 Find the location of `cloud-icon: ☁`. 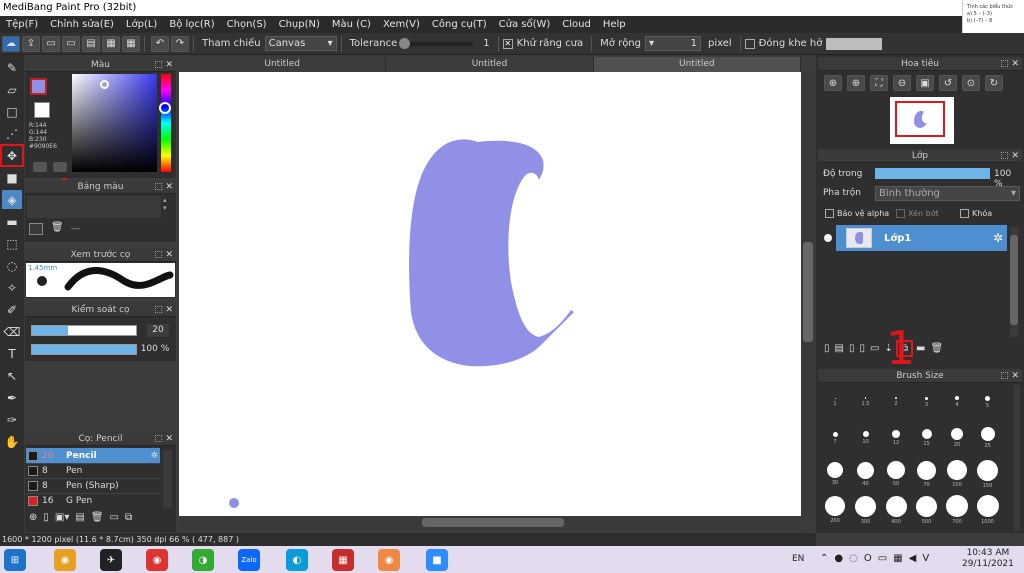

cloud-icon: ☁ is located at coordinates (11, 43).